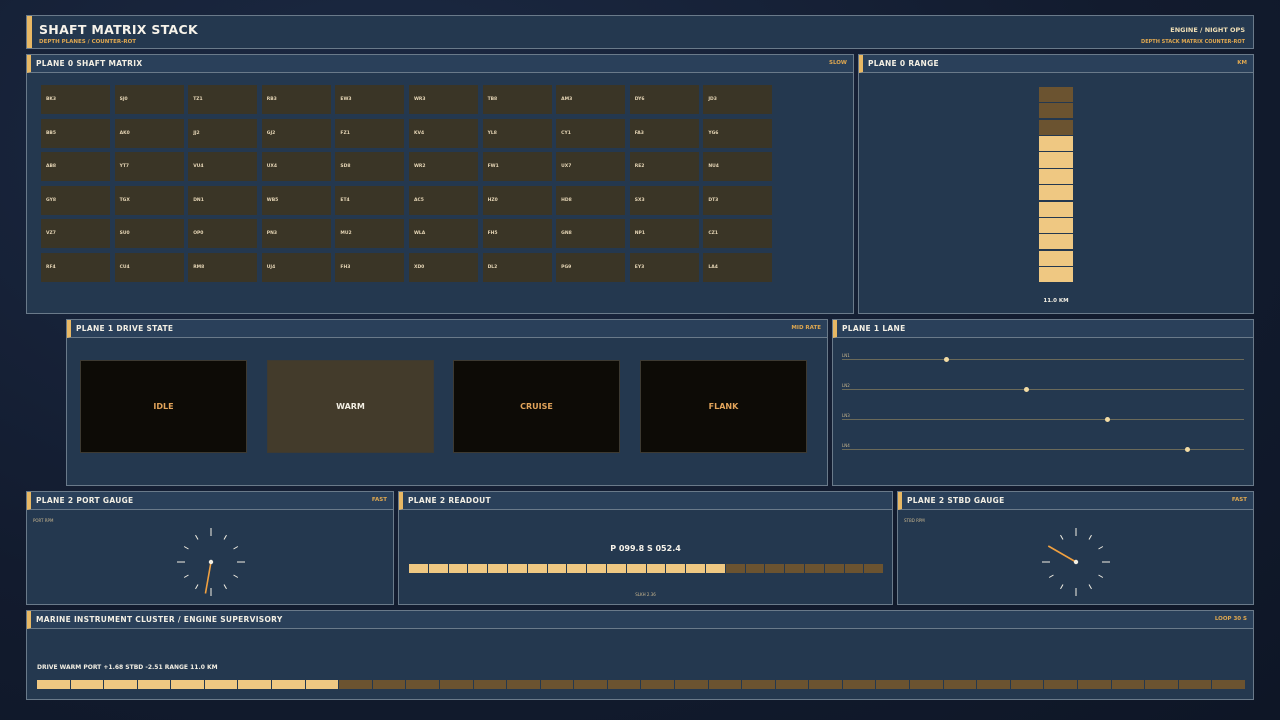 The width and height of the screenshot is (1280, 720). I want to click on matrix-cell: SU0, so click(149, 233).